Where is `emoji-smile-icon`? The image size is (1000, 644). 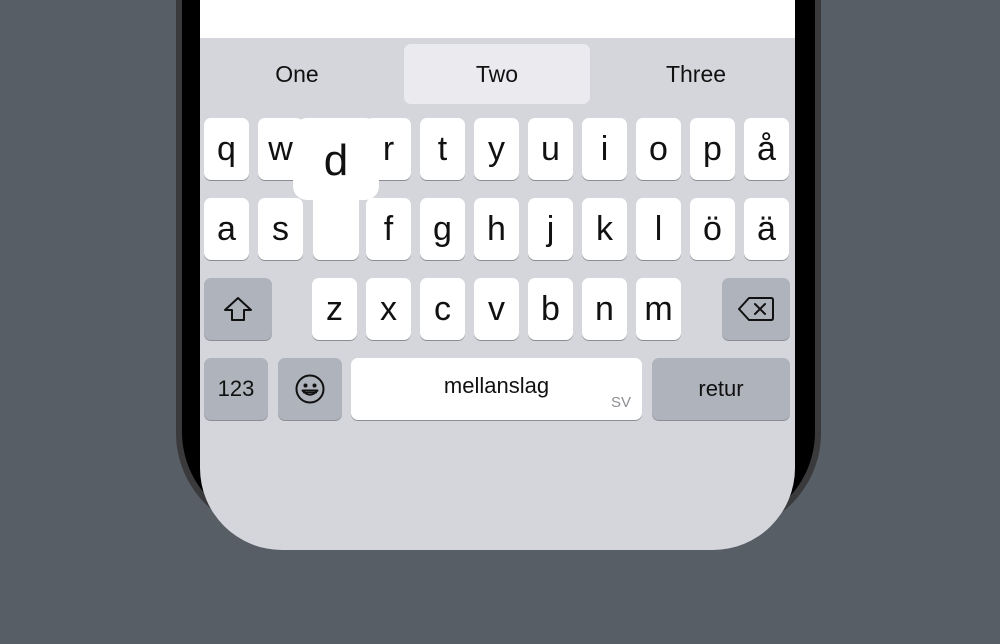
emoji-smile-icon is located at coordinates (310, 389).